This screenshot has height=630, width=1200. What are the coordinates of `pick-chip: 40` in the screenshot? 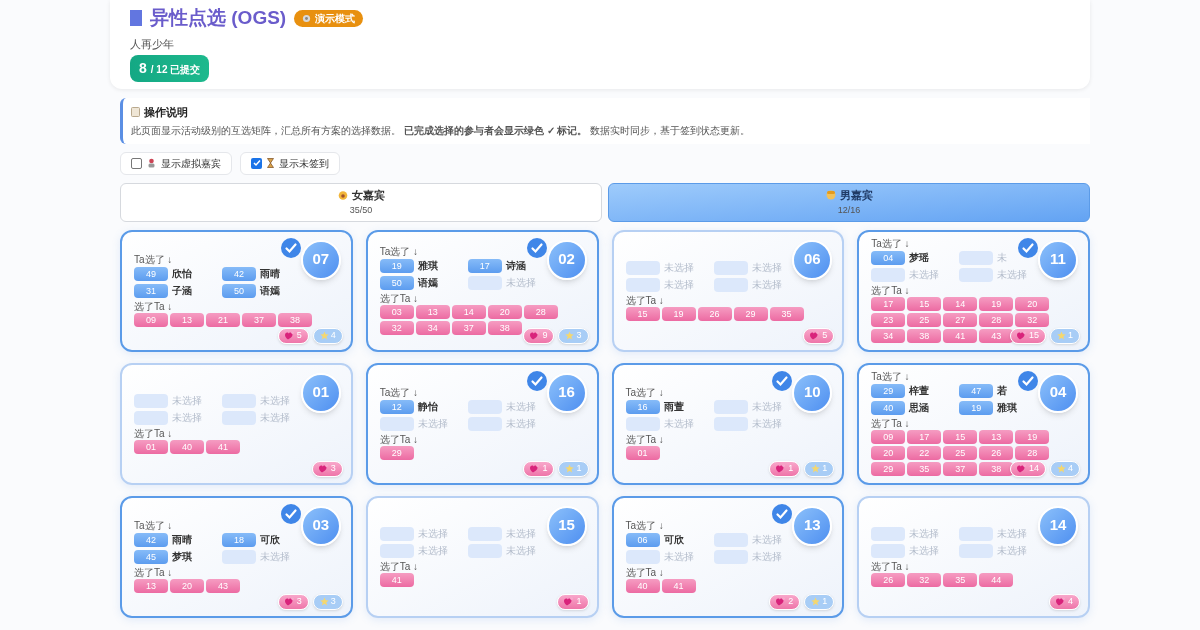 It's located at (888, 408).